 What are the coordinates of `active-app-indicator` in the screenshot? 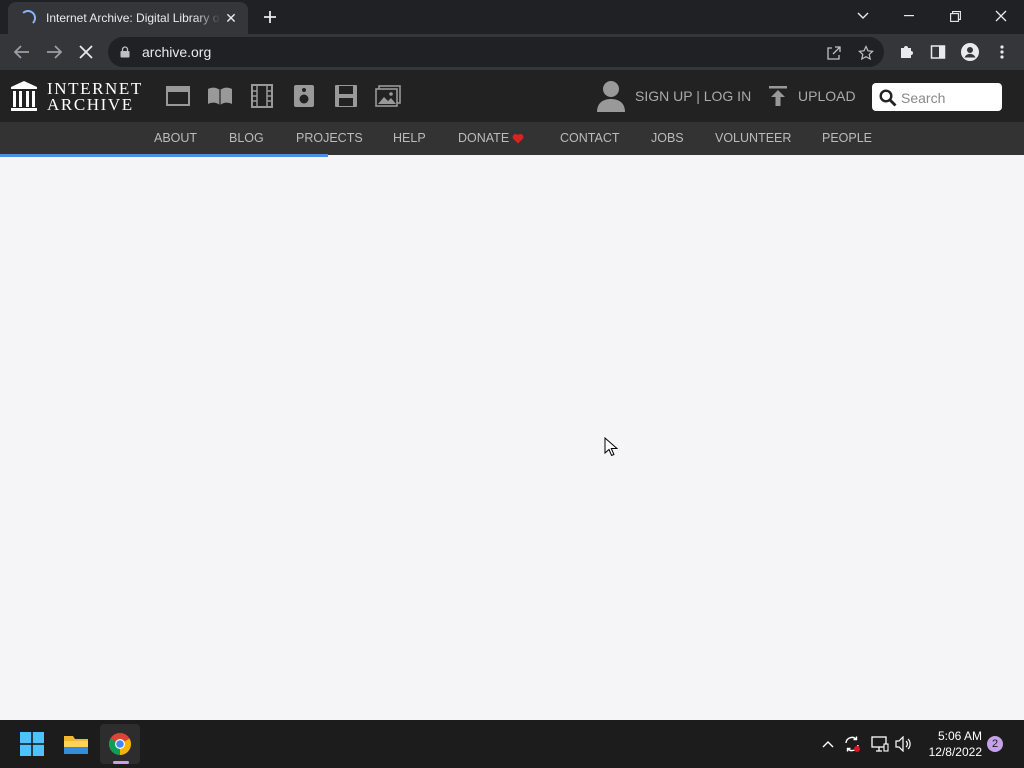 It's located at (121, 762).